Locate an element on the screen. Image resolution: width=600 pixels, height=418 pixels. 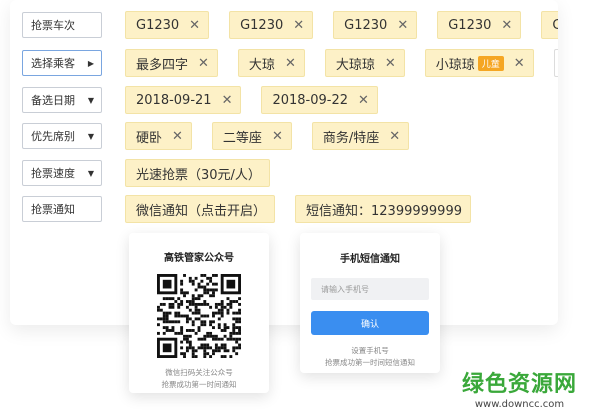
selection-tag: 硬卧 ✕ is located at coordinates (158, 136).